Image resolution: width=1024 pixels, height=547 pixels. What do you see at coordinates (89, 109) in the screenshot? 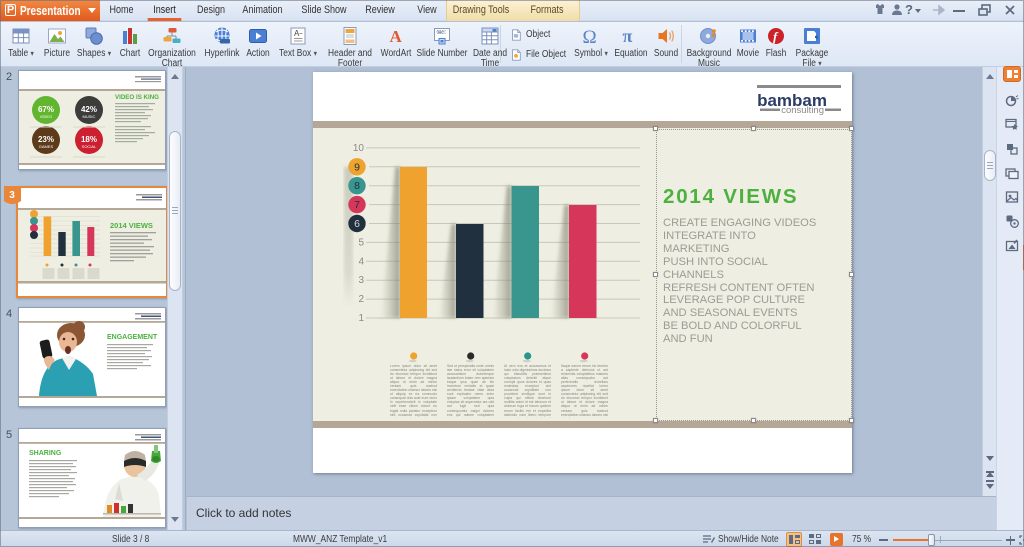
I see `svg-text: 42%` at bounding box center [89, 109].